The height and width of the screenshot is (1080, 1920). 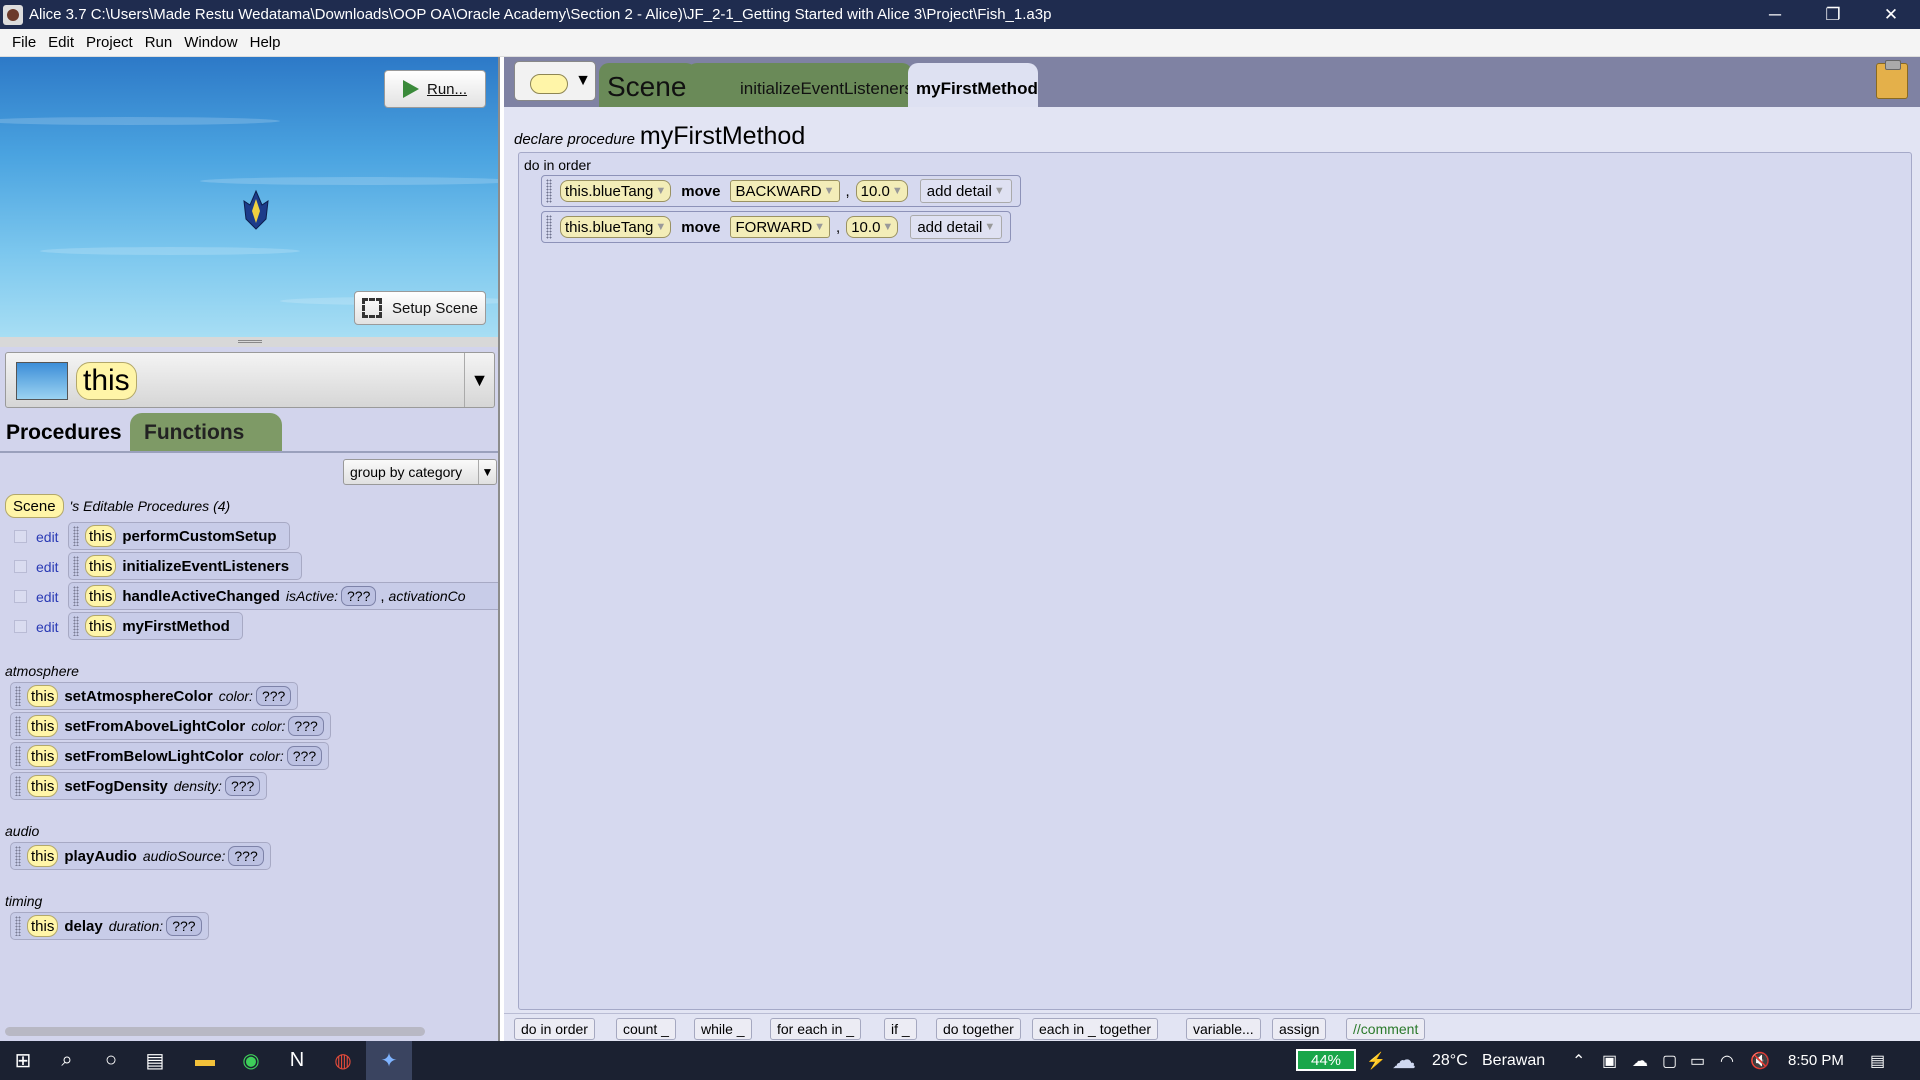 I want to click on temperature: 28°C, so click(x=1450, y=1060).